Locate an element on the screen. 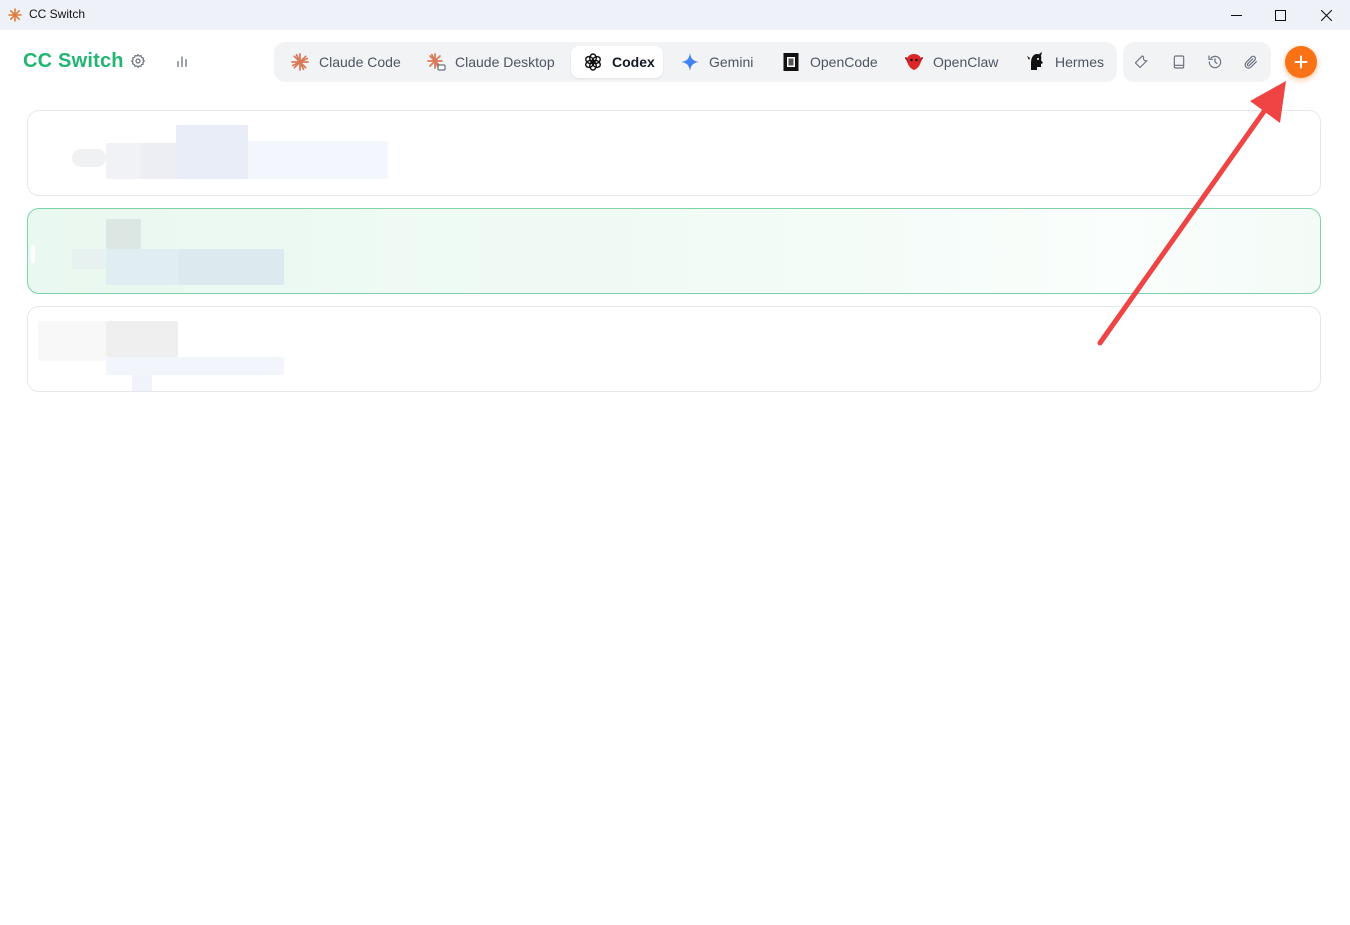 This screenshot has width=1350, height=925. tab-opencode: OpenCode is located at coordinates (828, 62).